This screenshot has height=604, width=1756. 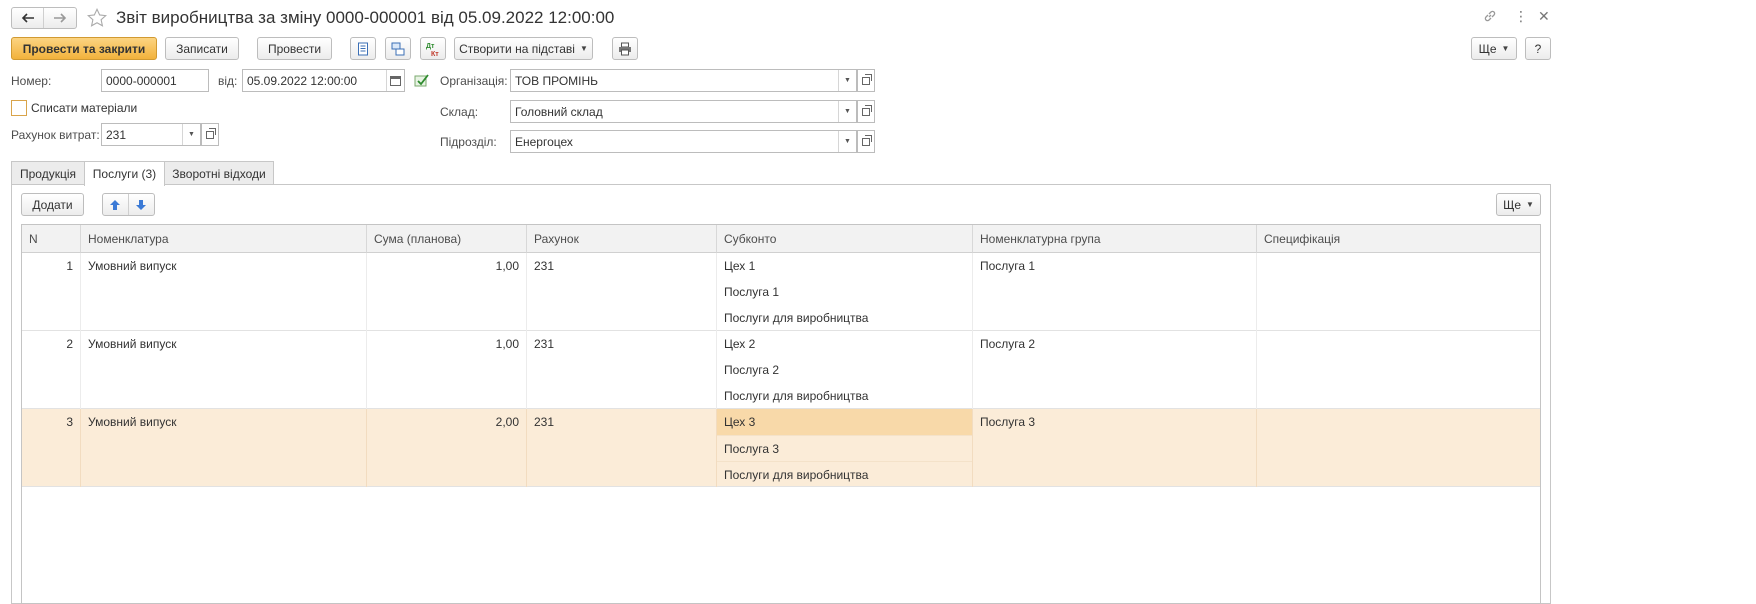 I want to click on document-list-icon, so click(x=363, y=48).